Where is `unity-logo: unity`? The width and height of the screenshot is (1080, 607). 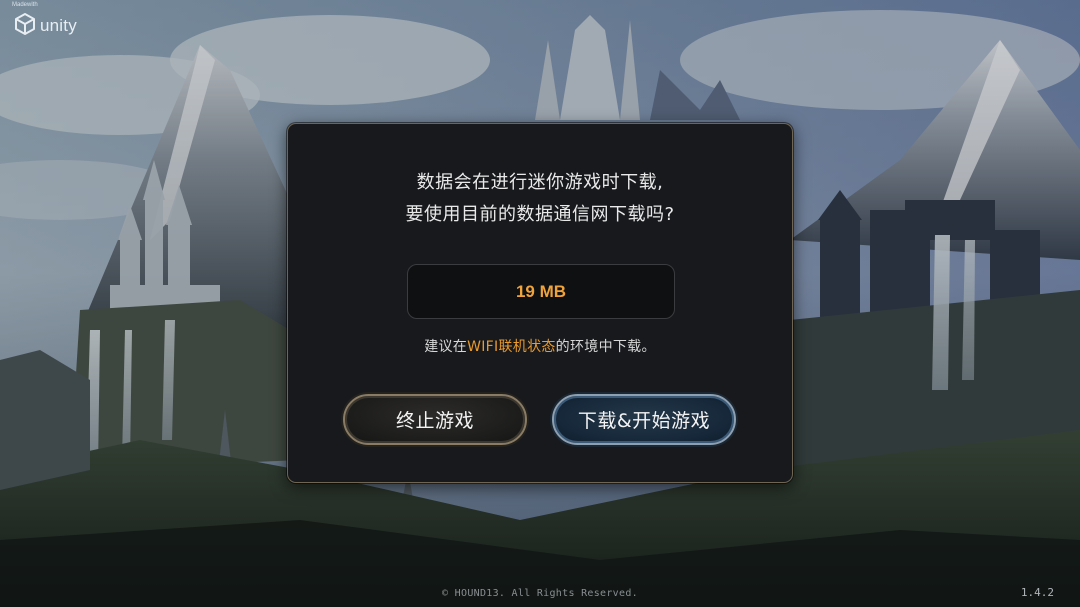 unity-logo: unity is located at coordinates (45, 26).